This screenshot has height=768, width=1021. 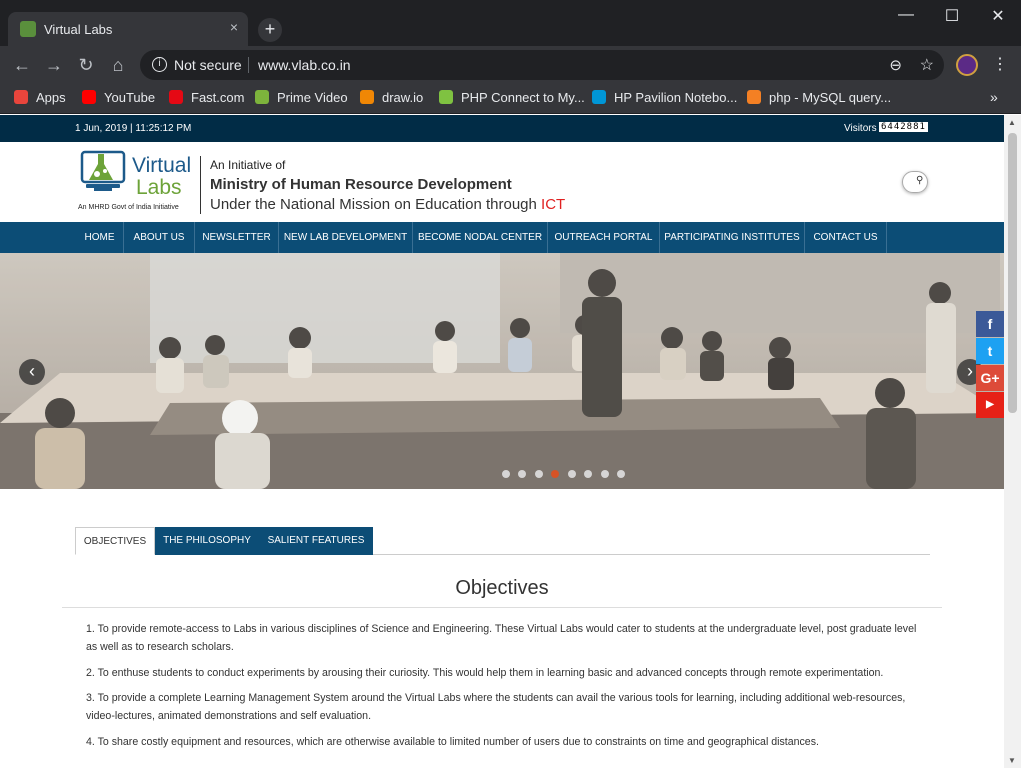 I want to click on date-time: 1 Jun, 2019 | 11:25:12 PM, so click(x=133, y=128).